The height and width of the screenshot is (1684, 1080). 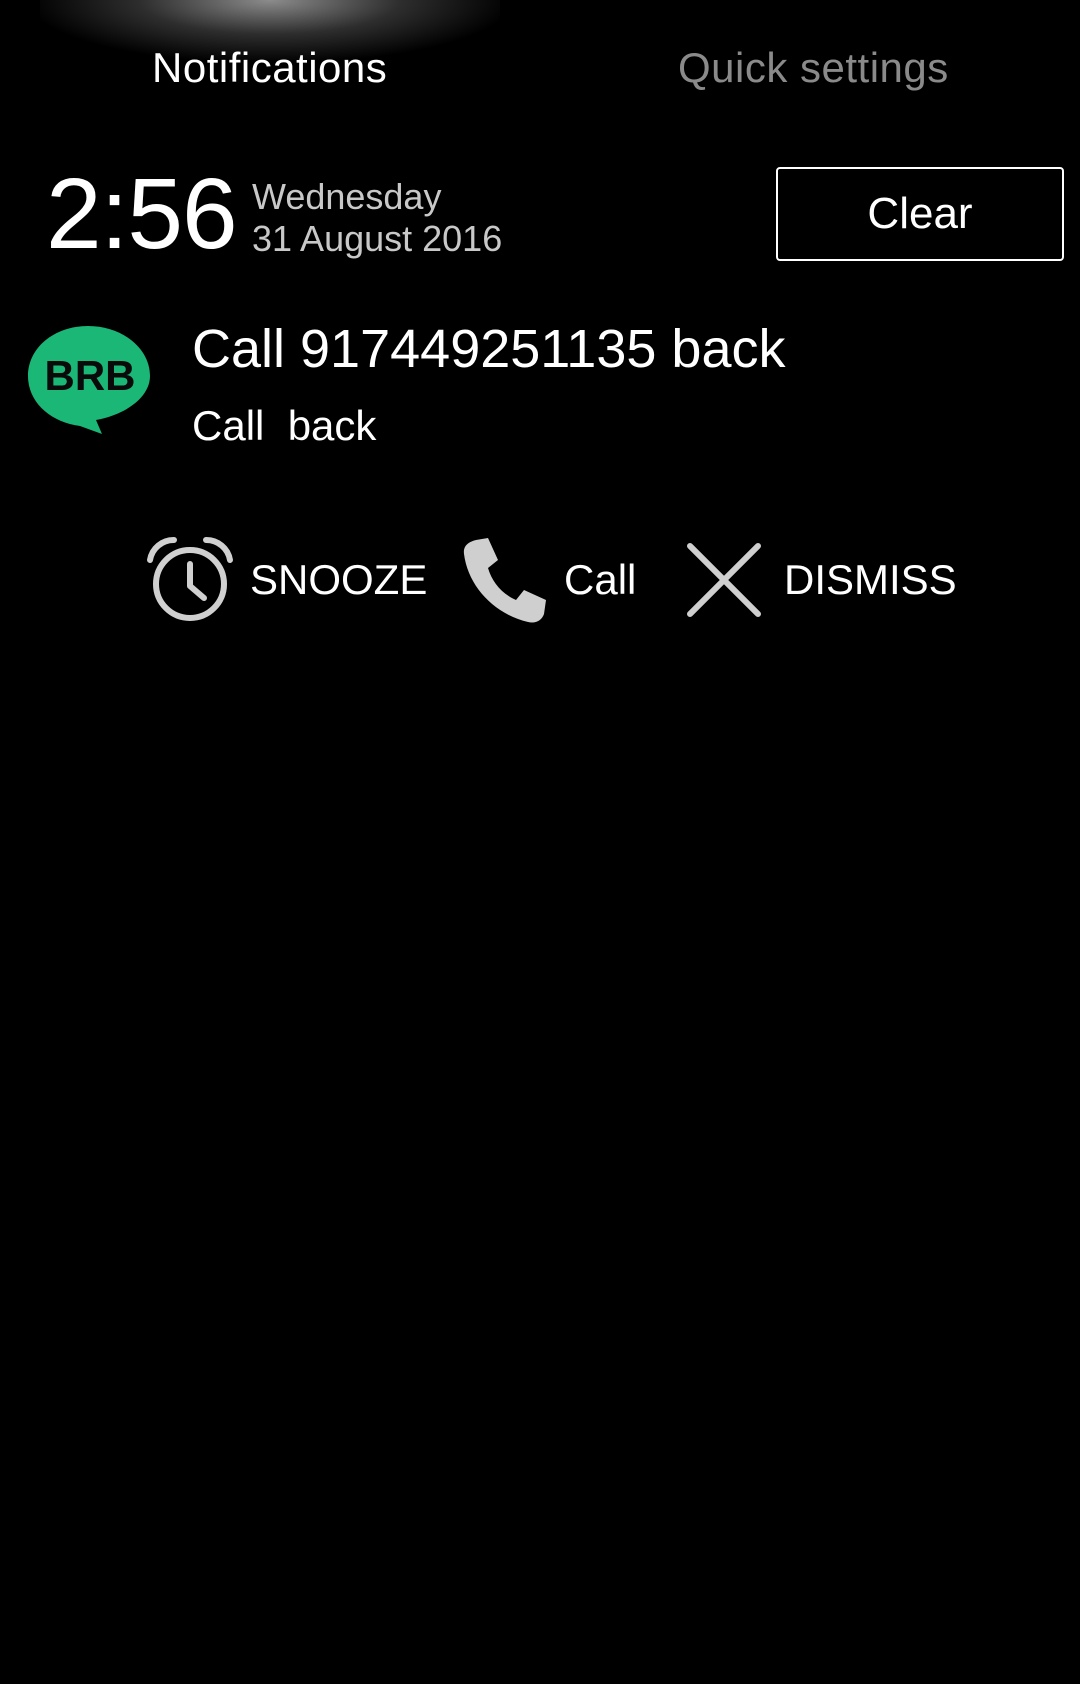 What do you see at coordinates (813, 68) in the screenshot?
I see `tab-quick-settings: Quick settings` at bounding box center [813, 68].